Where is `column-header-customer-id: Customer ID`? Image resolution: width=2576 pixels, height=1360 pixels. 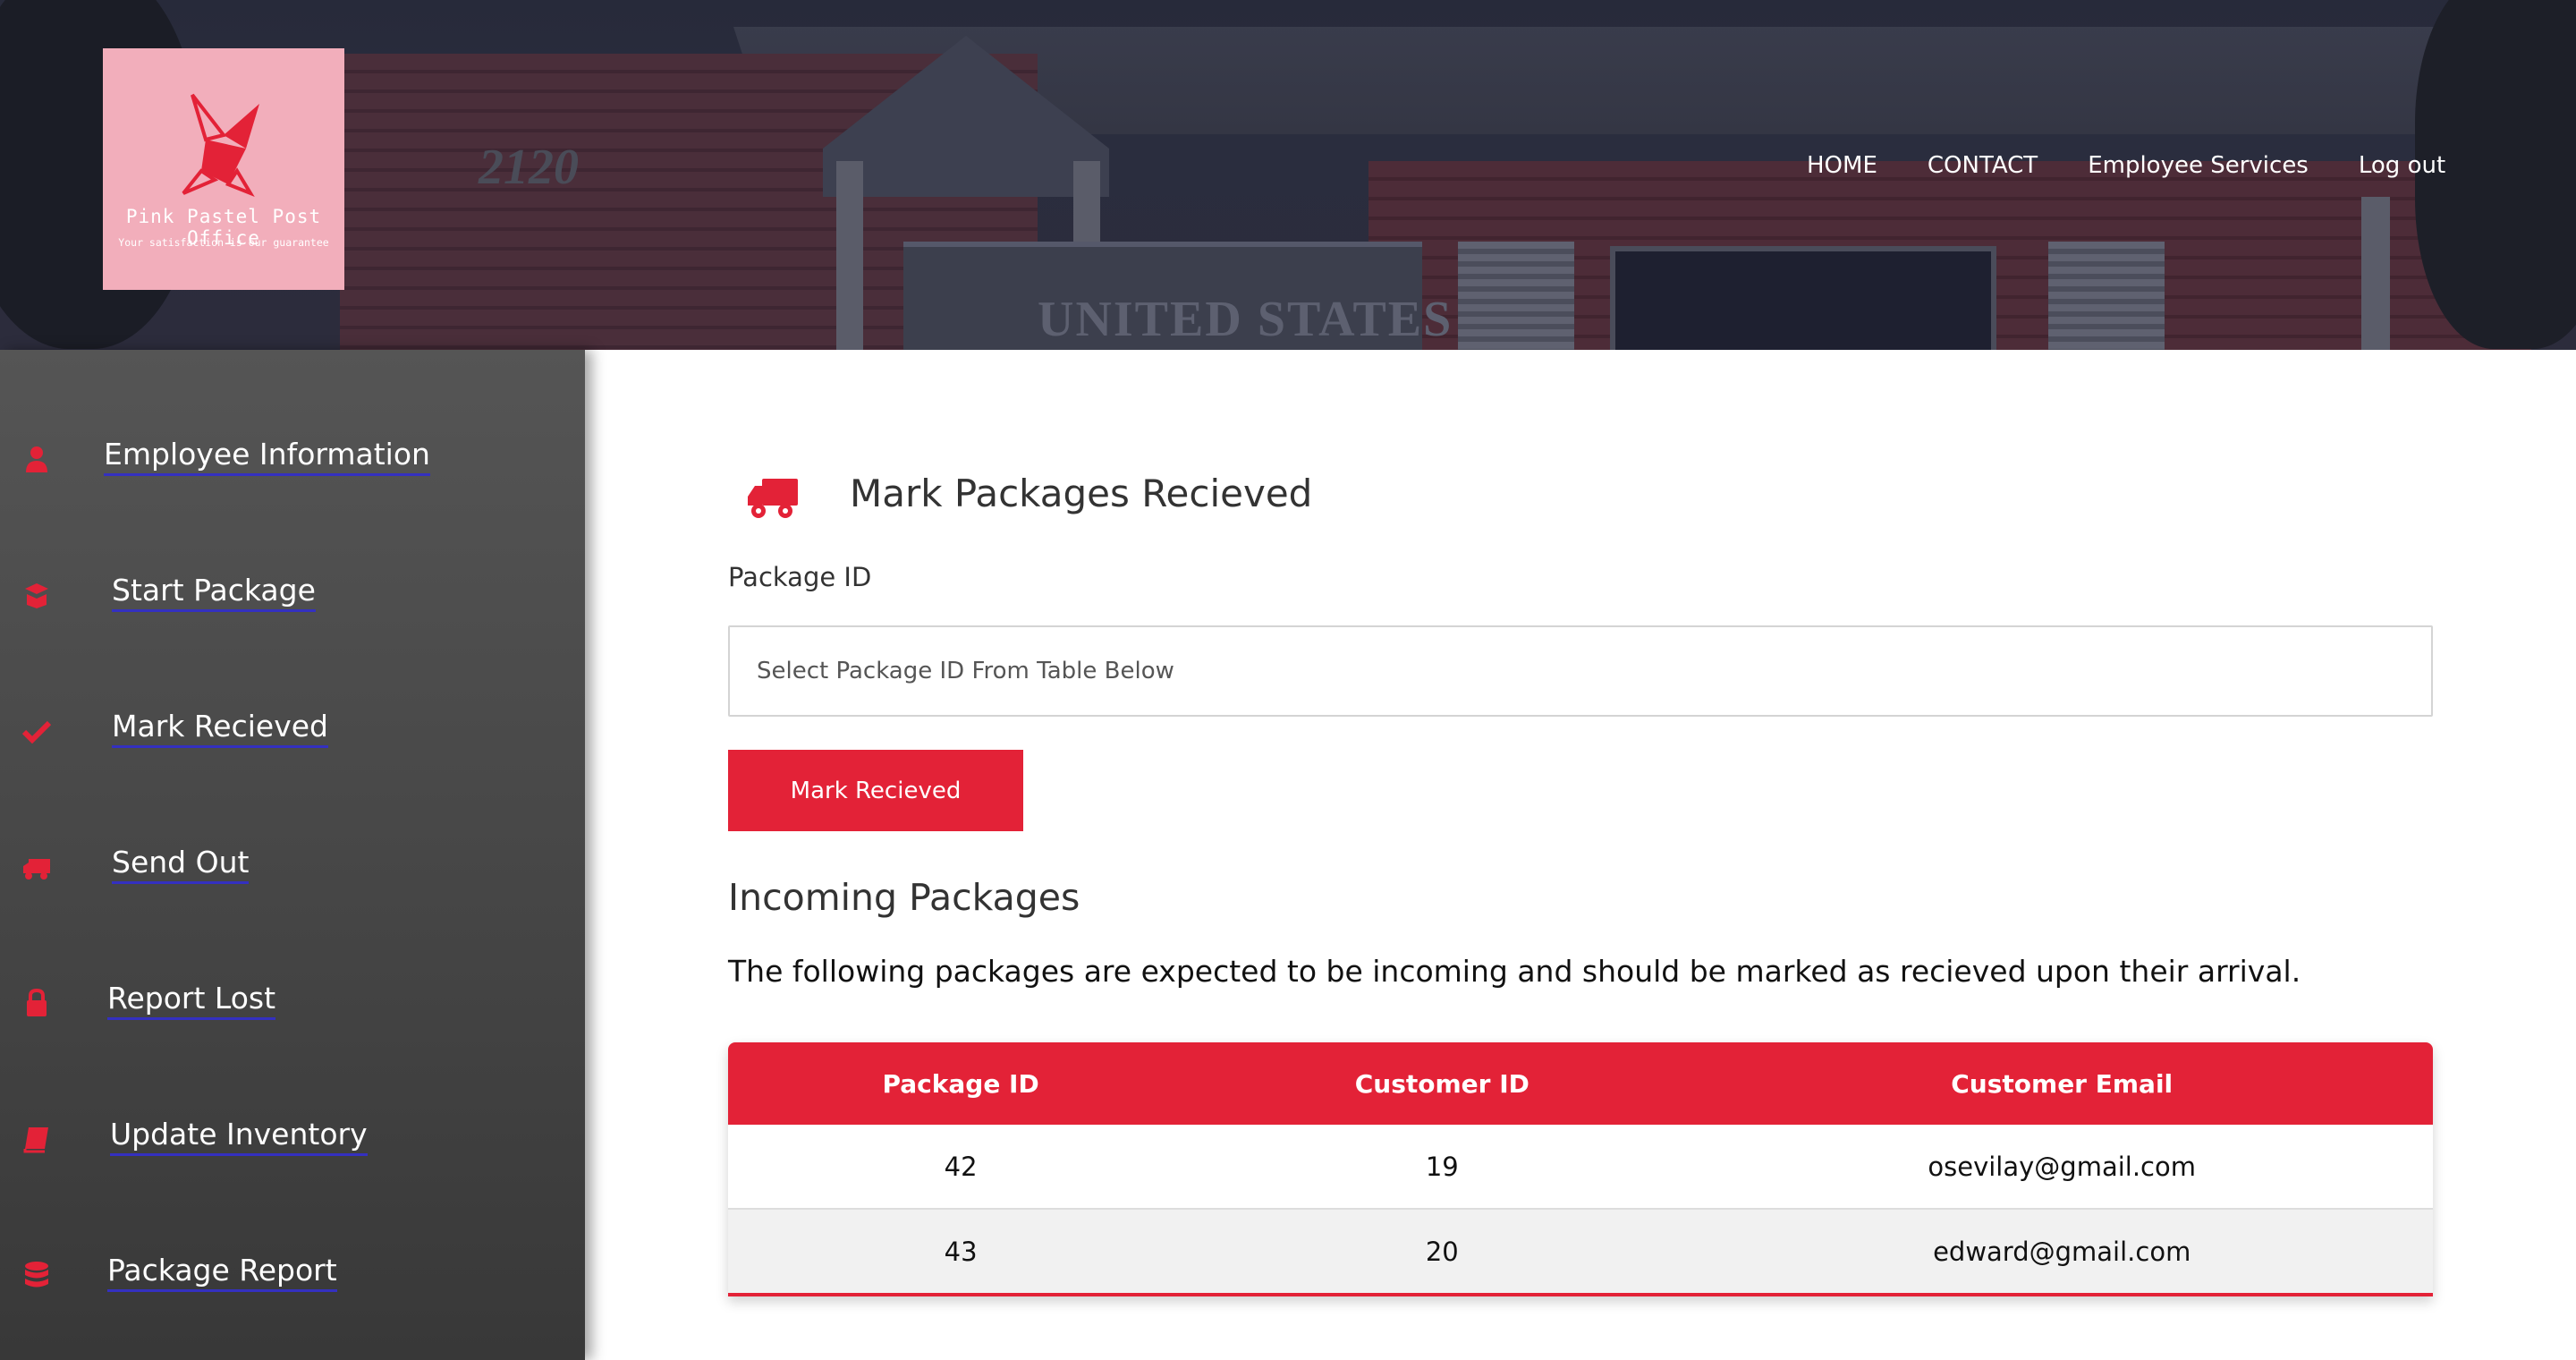
column-header-customer-id: Customer ID is located at coordinates (1441, 1083).